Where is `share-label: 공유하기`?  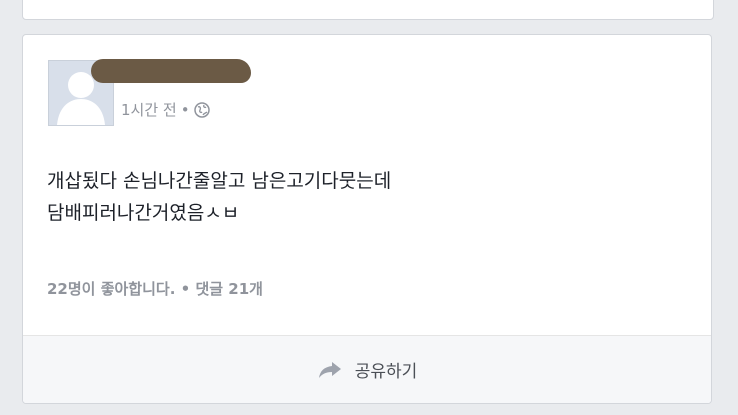
share-label: 공유하기 is located at coordinates (386, 372).